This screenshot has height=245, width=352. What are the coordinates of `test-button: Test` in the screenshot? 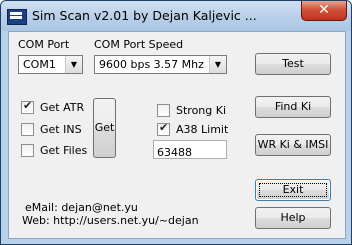 It's located at (293, 64).